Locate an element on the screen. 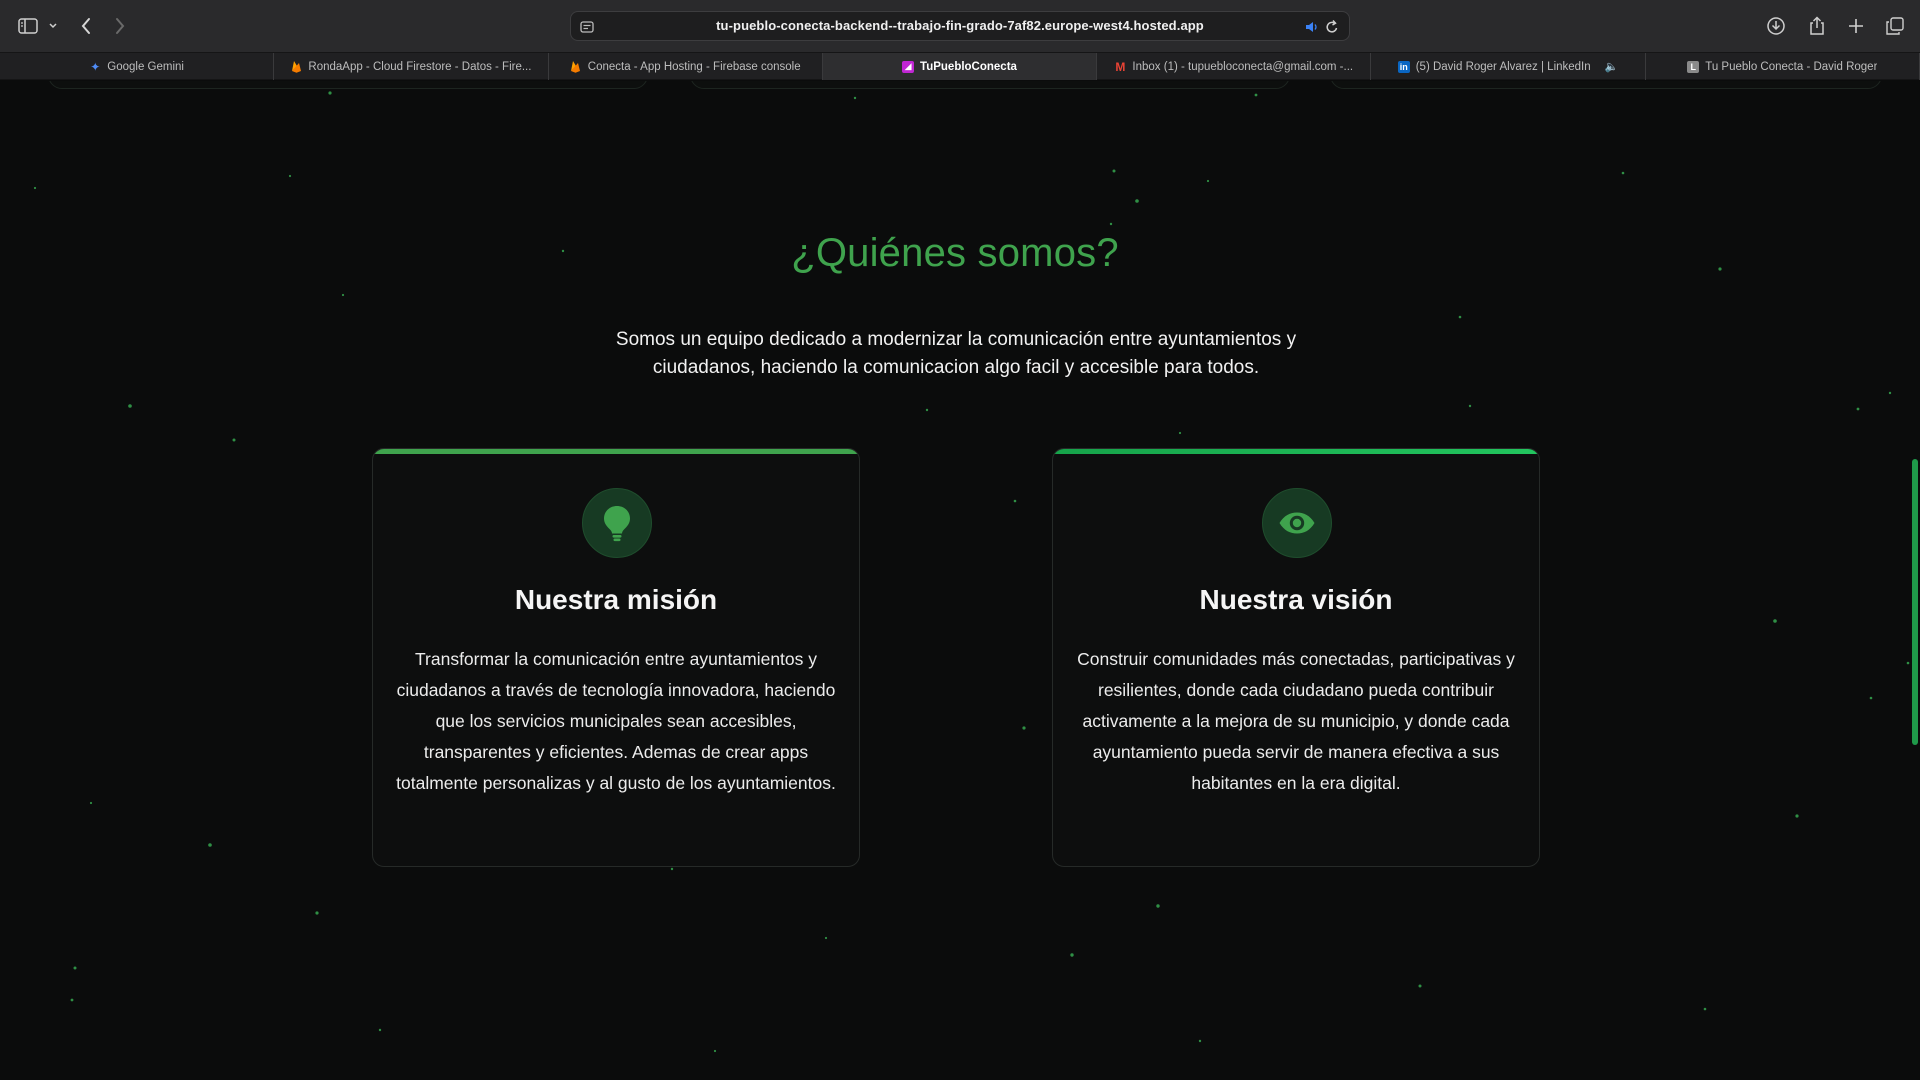  tab-google-gemini: ✦ Google Gemini is located at coordinates (137, 66).